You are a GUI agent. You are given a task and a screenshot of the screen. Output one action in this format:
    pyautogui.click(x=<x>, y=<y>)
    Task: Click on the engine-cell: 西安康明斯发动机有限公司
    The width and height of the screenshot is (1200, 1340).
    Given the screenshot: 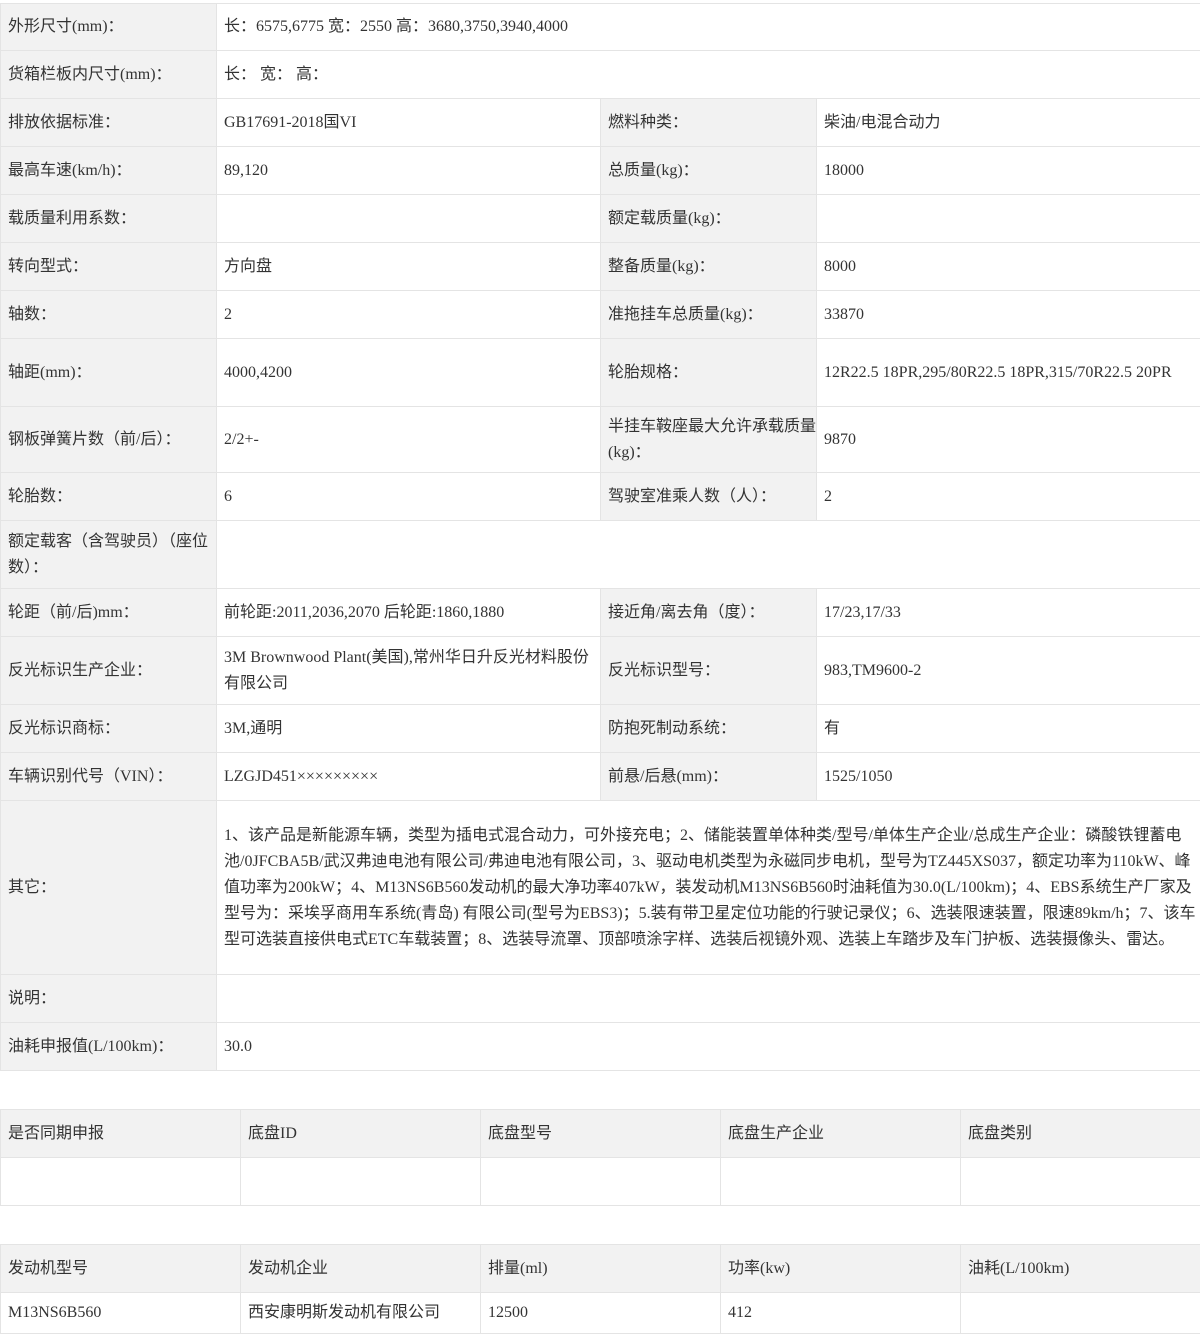 What is the action you would take?
    pyautogui.click(x=361, y=1313)
    